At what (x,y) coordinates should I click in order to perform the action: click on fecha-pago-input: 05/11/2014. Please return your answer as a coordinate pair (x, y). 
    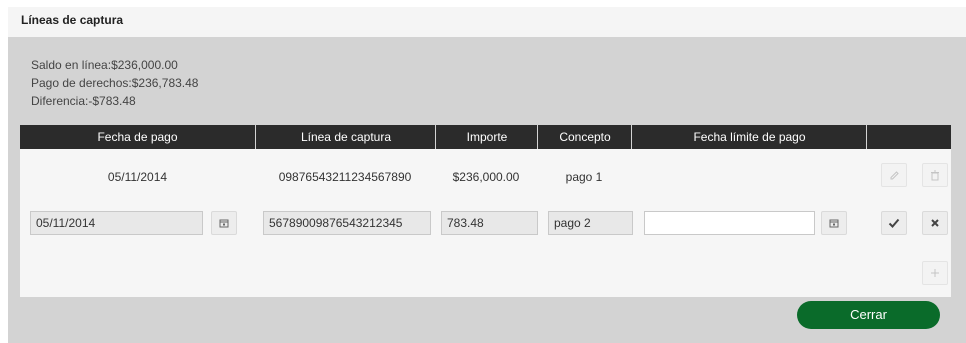
    Looking at the image, I should click on (116, 223).